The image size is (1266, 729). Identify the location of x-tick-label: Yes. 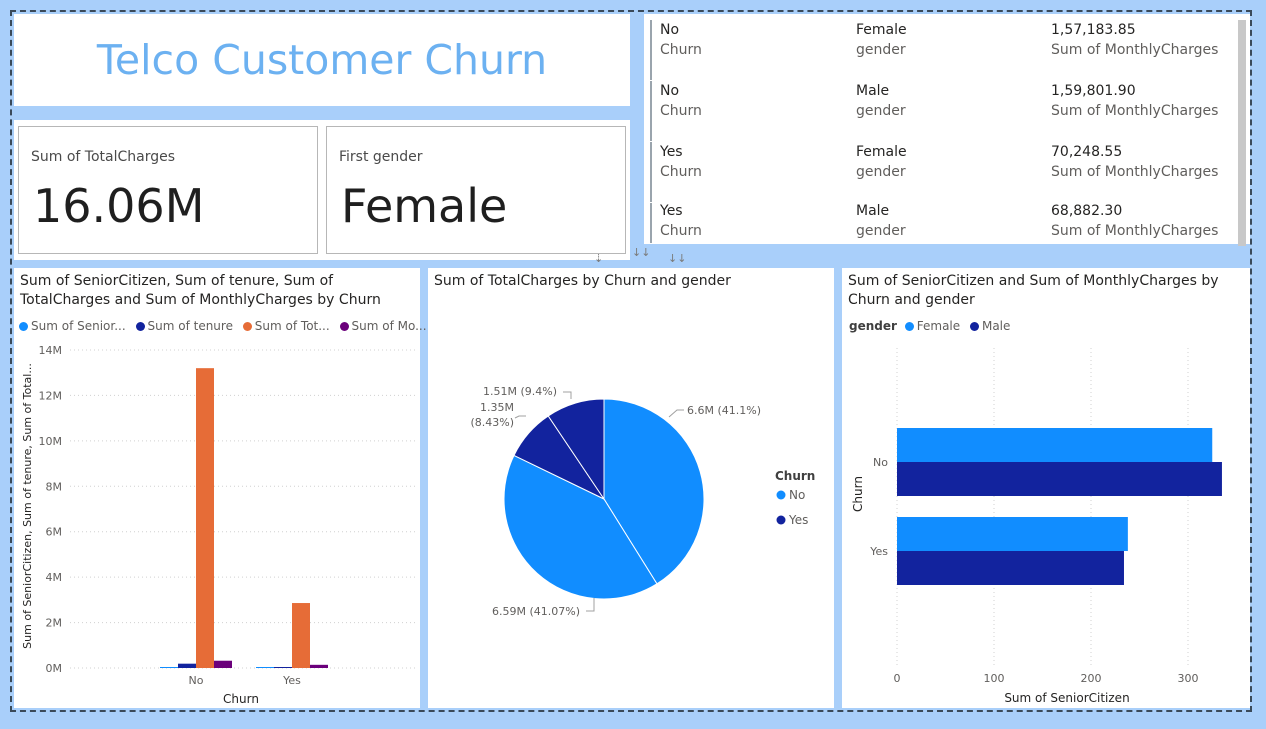
(291, 680).